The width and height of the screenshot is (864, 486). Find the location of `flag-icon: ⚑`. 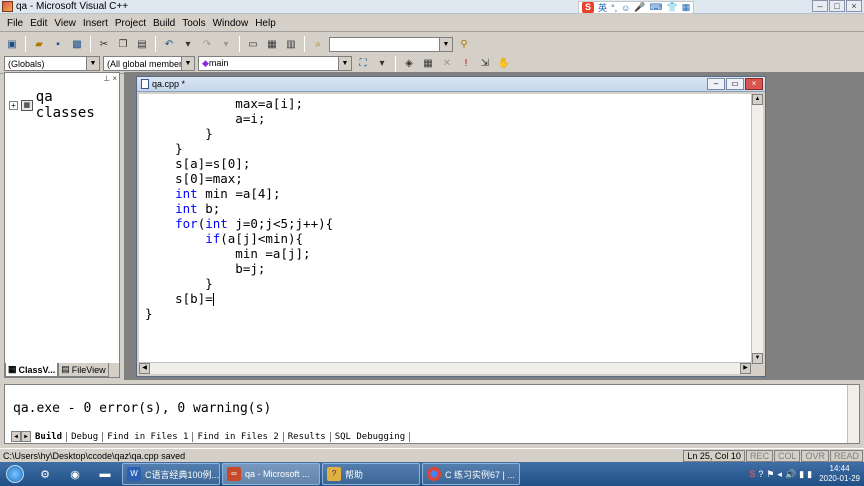

flag-icon: ⚑ is located at coordinates (770, 474).